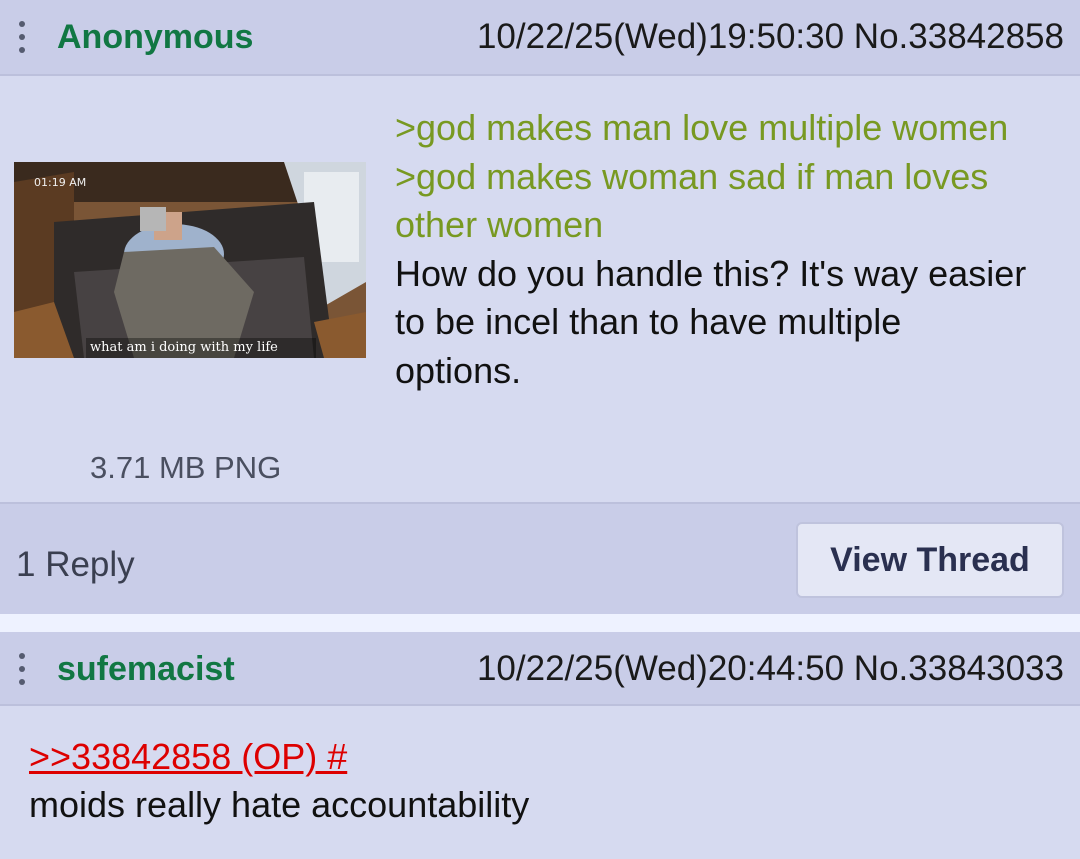 Image resolution: width=1080 pixels, height=859 pixels. Describe the element at coordinates (279, 804) in the screenshot. I see `post-text: moids really hate accountability` at that location.